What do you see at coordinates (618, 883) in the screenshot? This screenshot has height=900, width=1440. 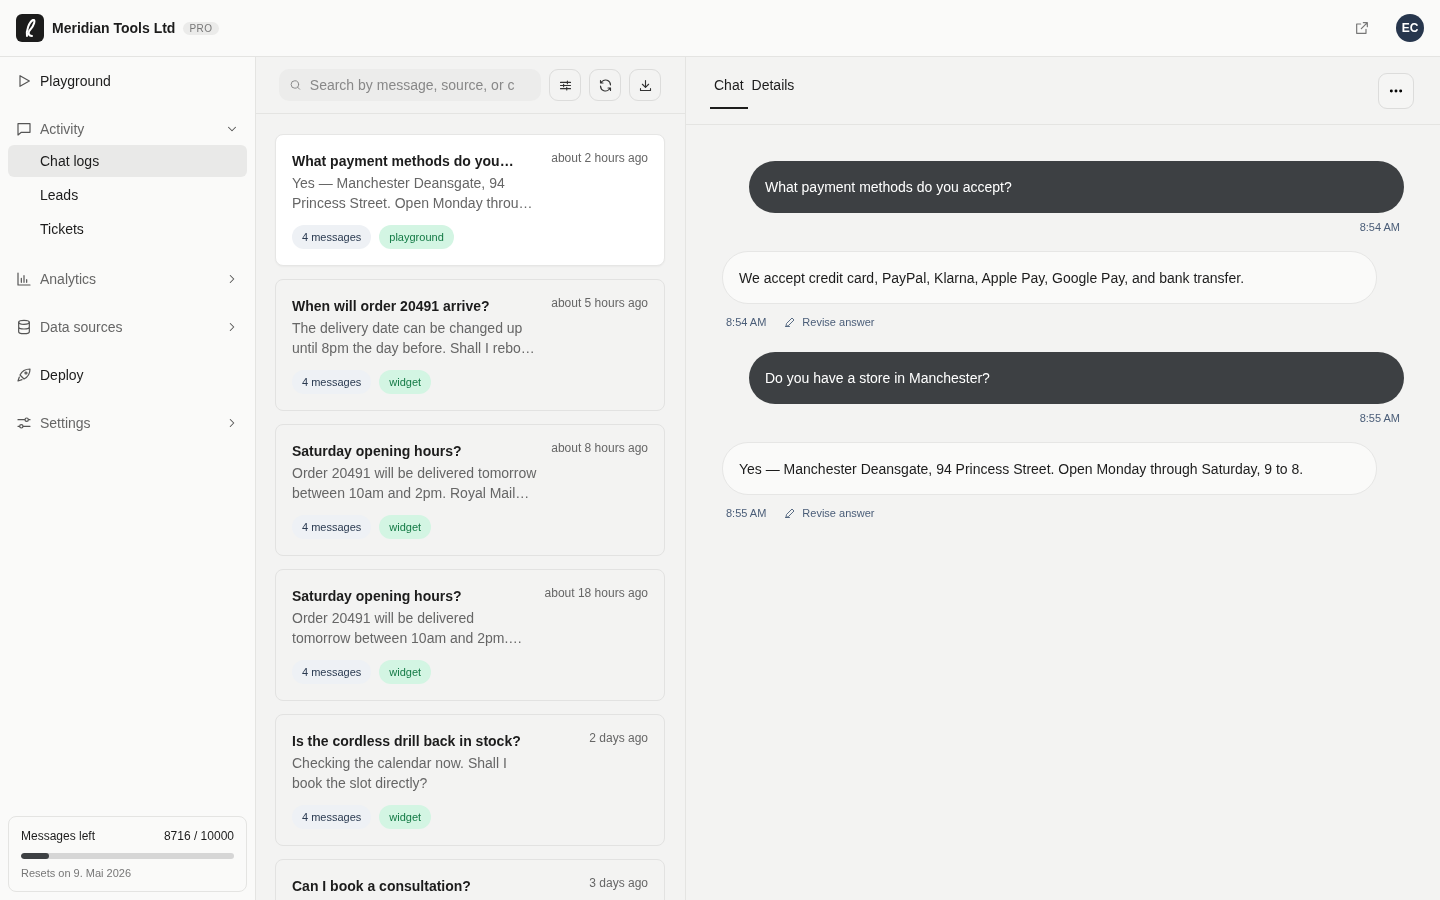 I see `timestamp: 3 days ago` at bounding box center [618, 883].